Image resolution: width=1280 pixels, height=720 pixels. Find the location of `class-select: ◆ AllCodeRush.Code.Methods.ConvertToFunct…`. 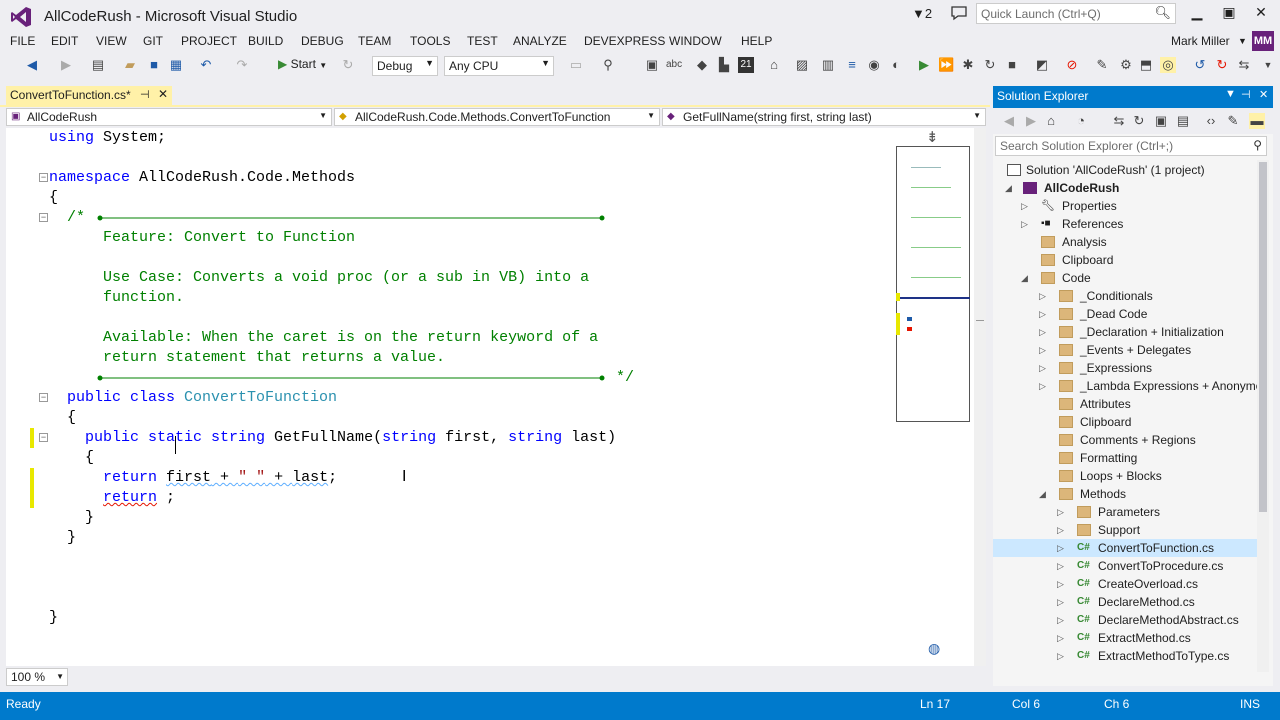

class-select: ◆ AllCodeRush.Code.Methods.ConvertToFunct… is located at coordinates (497, 117).